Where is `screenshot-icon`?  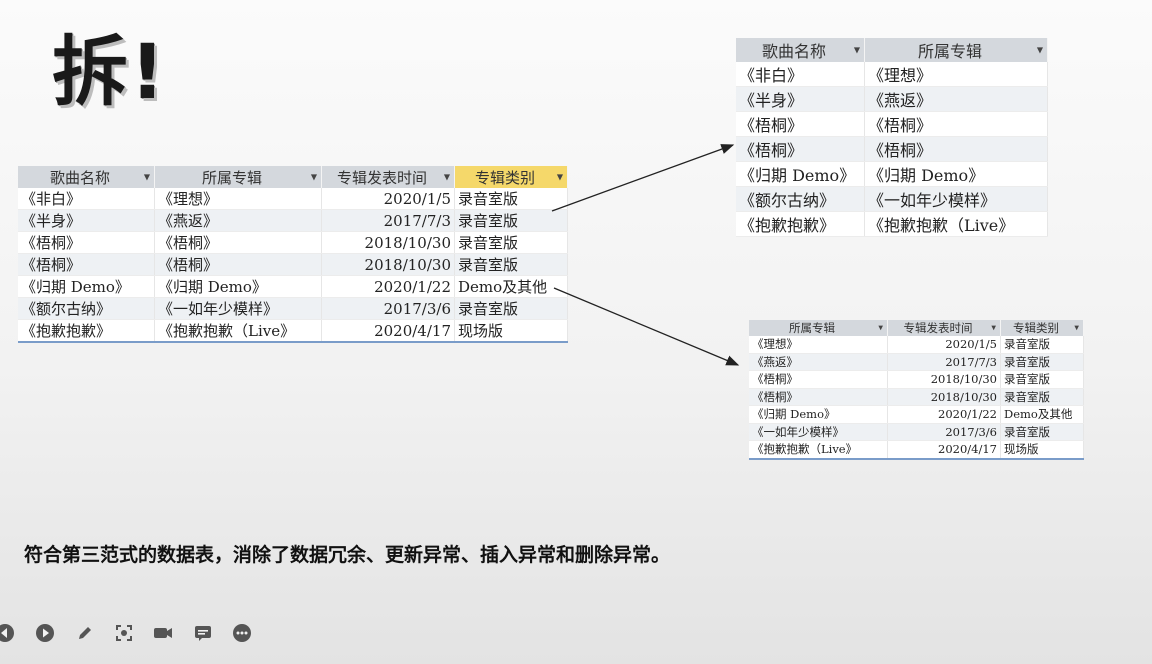
screenshot-icon is located at coordinates (124, 633).